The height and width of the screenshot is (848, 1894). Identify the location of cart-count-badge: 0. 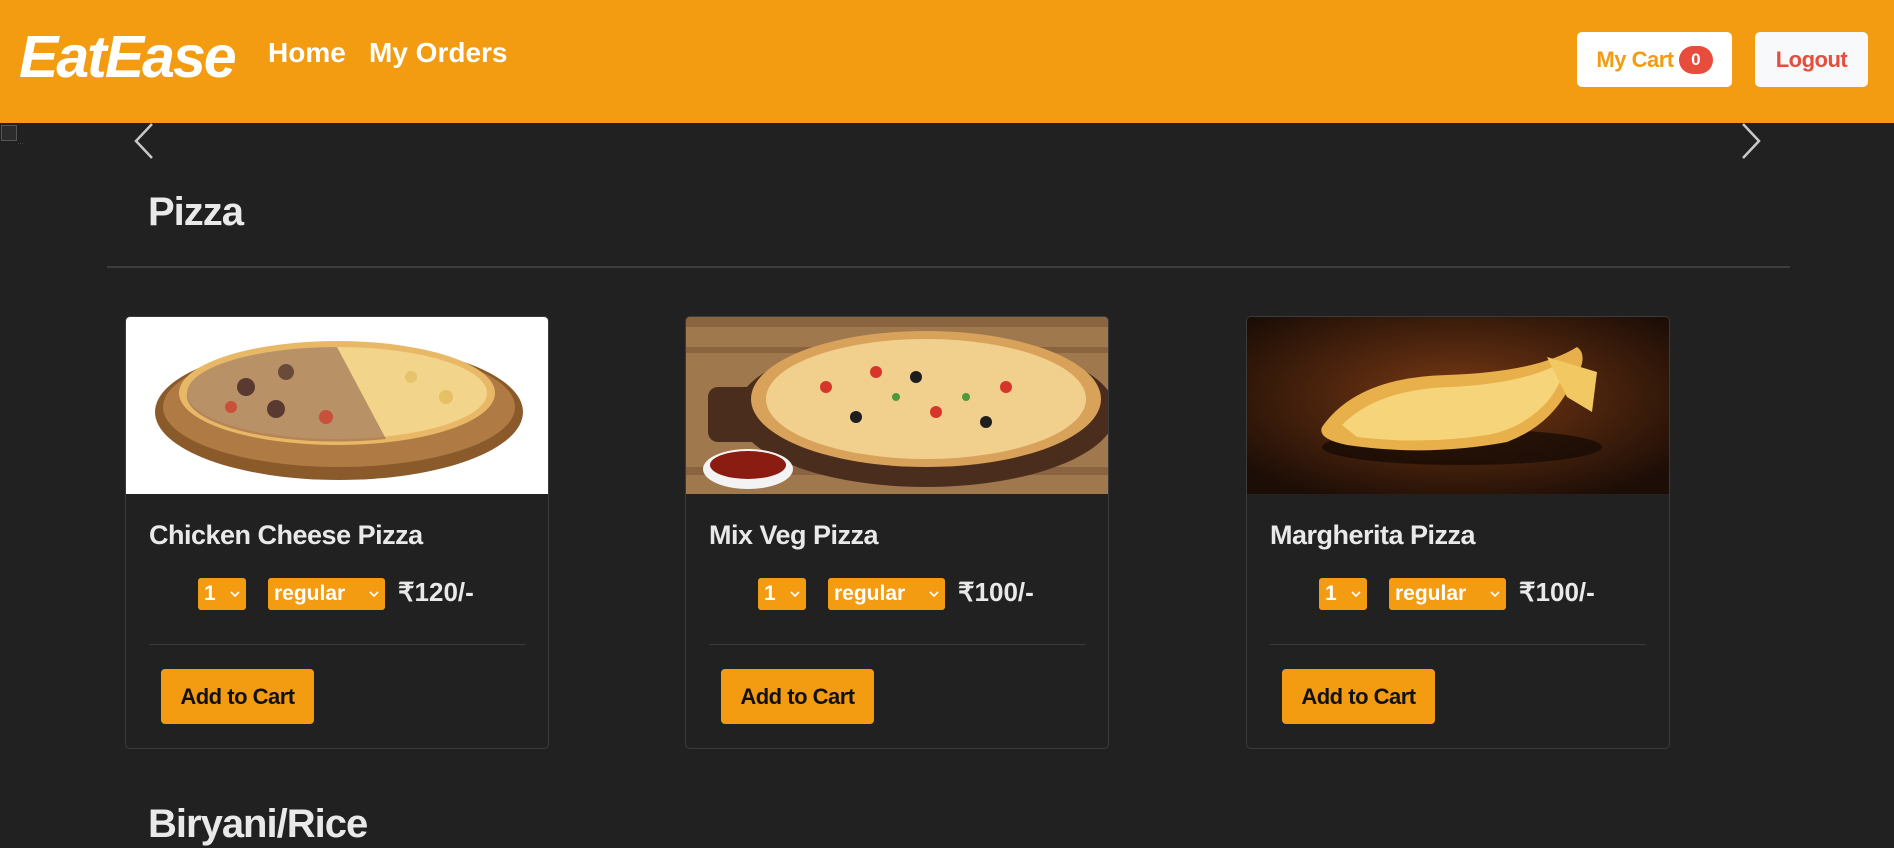
(1695, 59).